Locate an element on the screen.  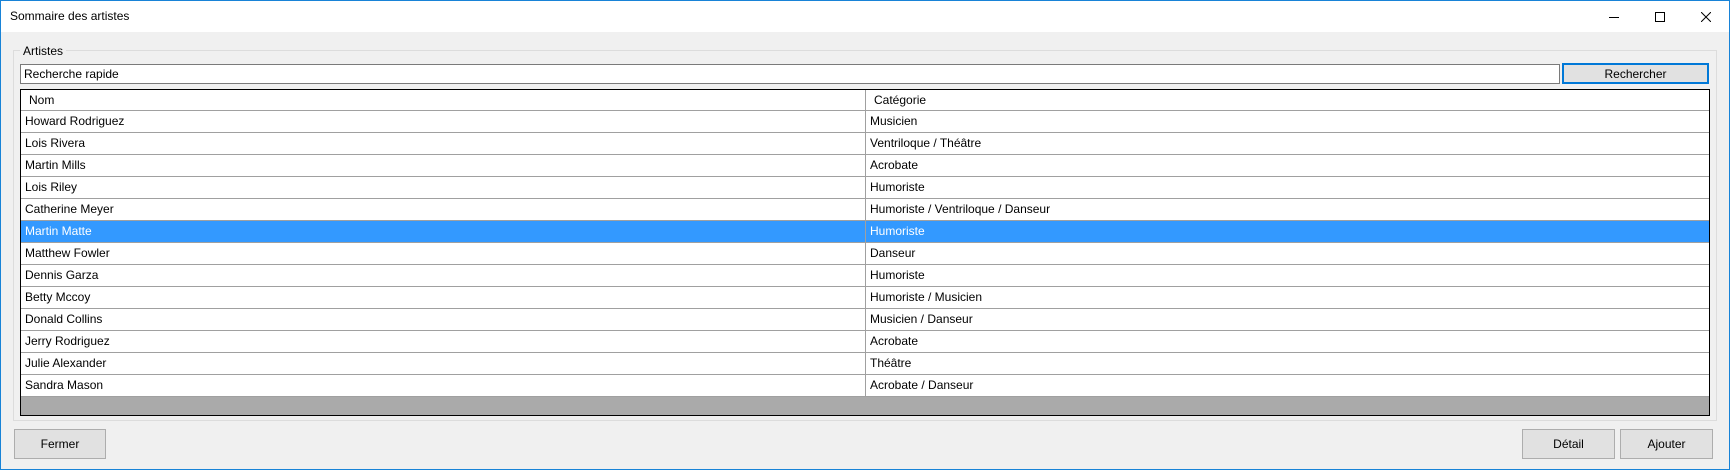
table-row: Dennis Garza Humoriste is located at coordinates (865, 276).